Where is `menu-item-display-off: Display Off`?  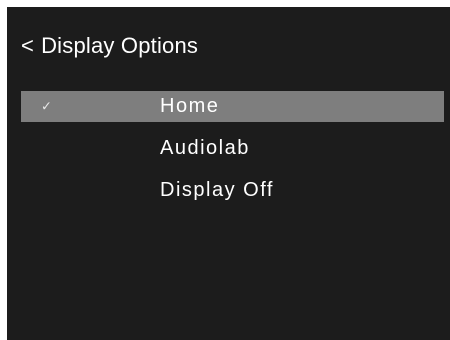
menu-item-display-off: Display Off is located at coordinates (232, 190).